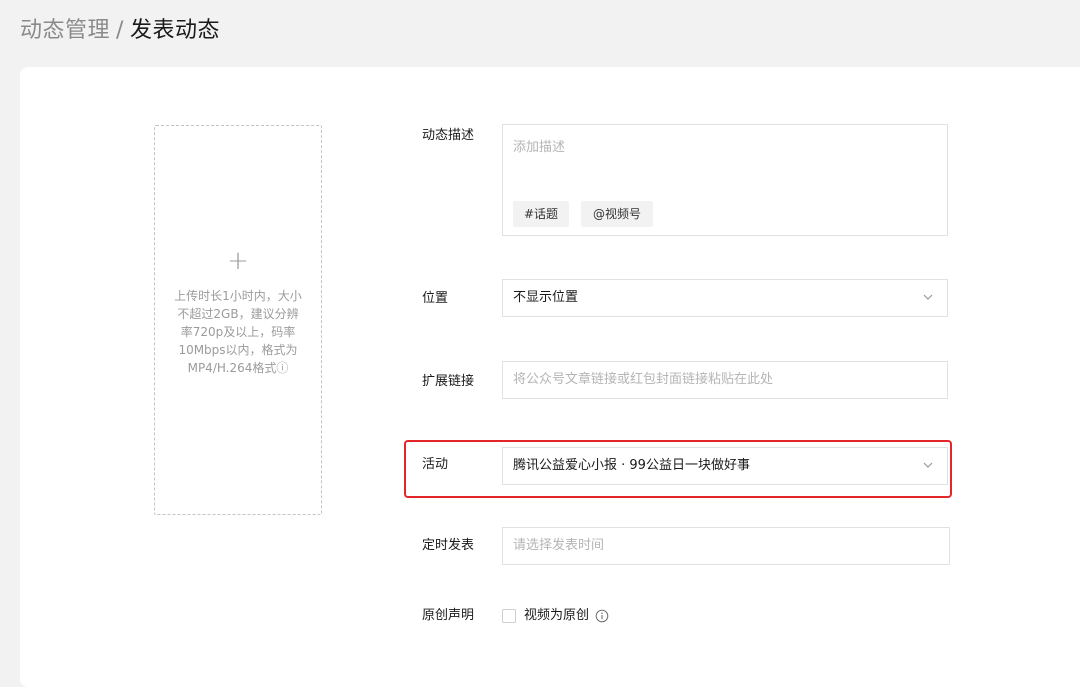  I want to click on activity-label: 活动, so click(435, 464).